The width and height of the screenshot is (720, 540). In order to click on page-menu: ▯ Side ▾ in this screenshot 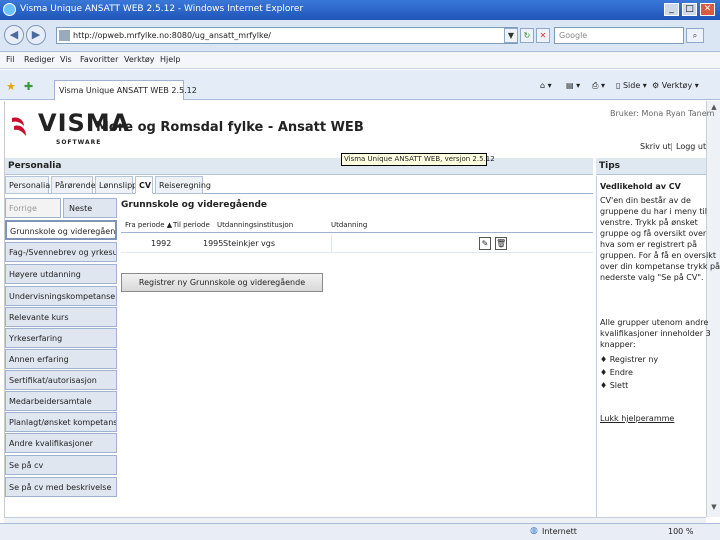, I will do `click(631, 85)`.